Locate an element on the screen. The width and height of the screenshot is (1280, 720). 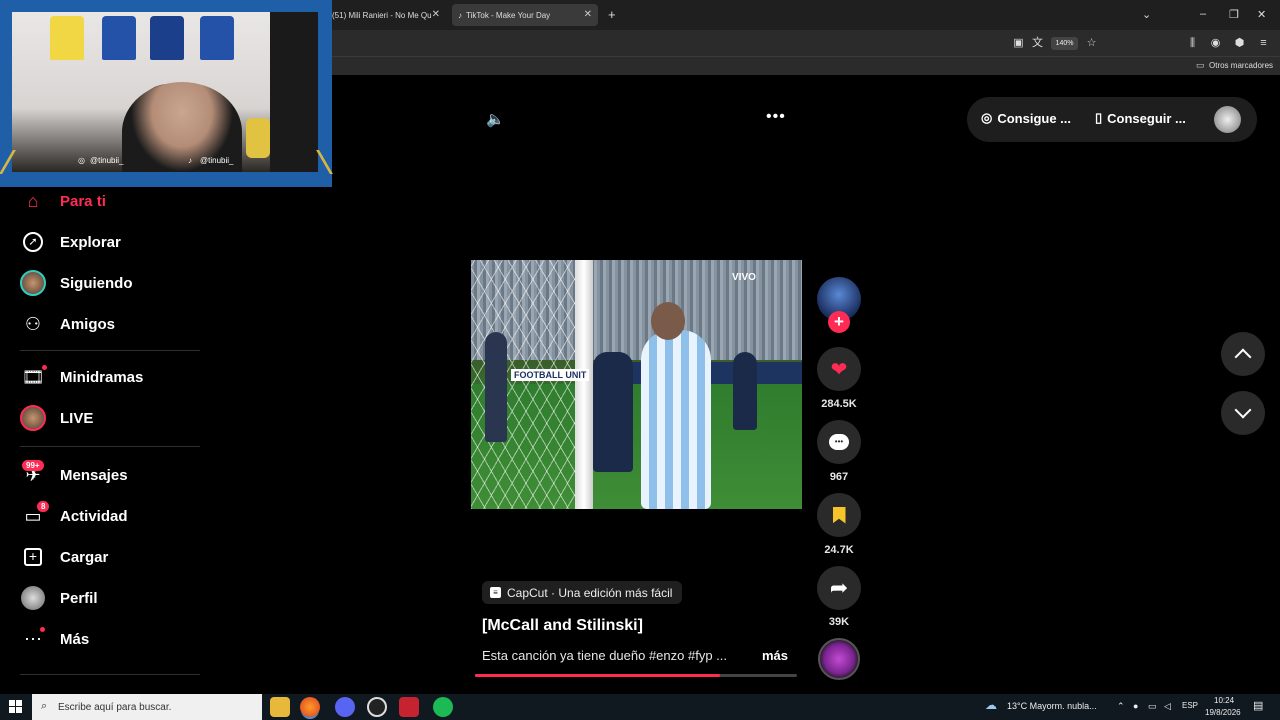
share-icon: ➦ is located at coordinates (839, 587).